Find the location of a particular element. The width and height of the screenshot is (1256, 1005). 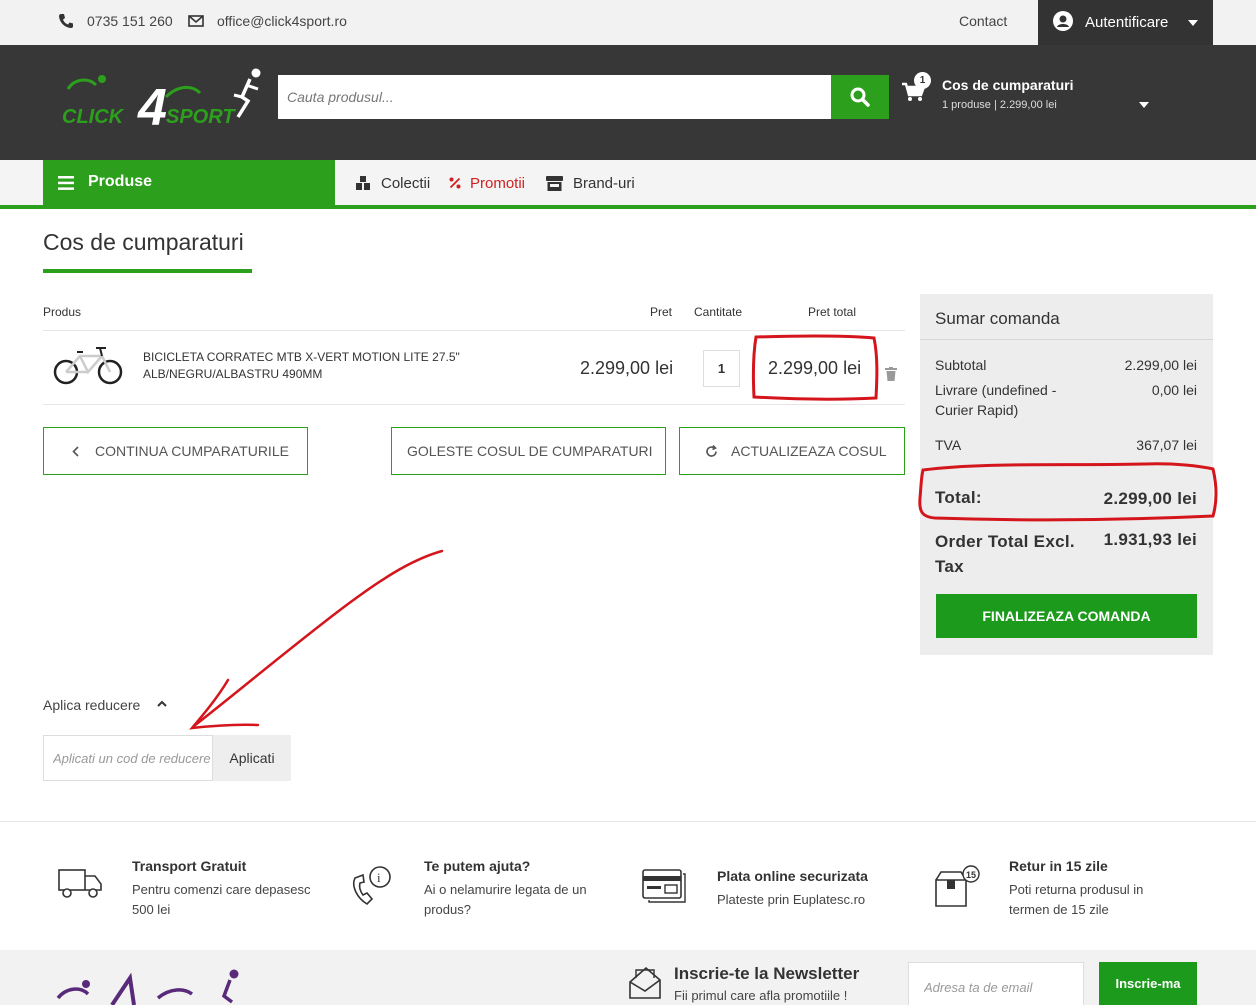

newsletter-subscribe-button: Inscrie-ma is located at coordinates (1148, 983).